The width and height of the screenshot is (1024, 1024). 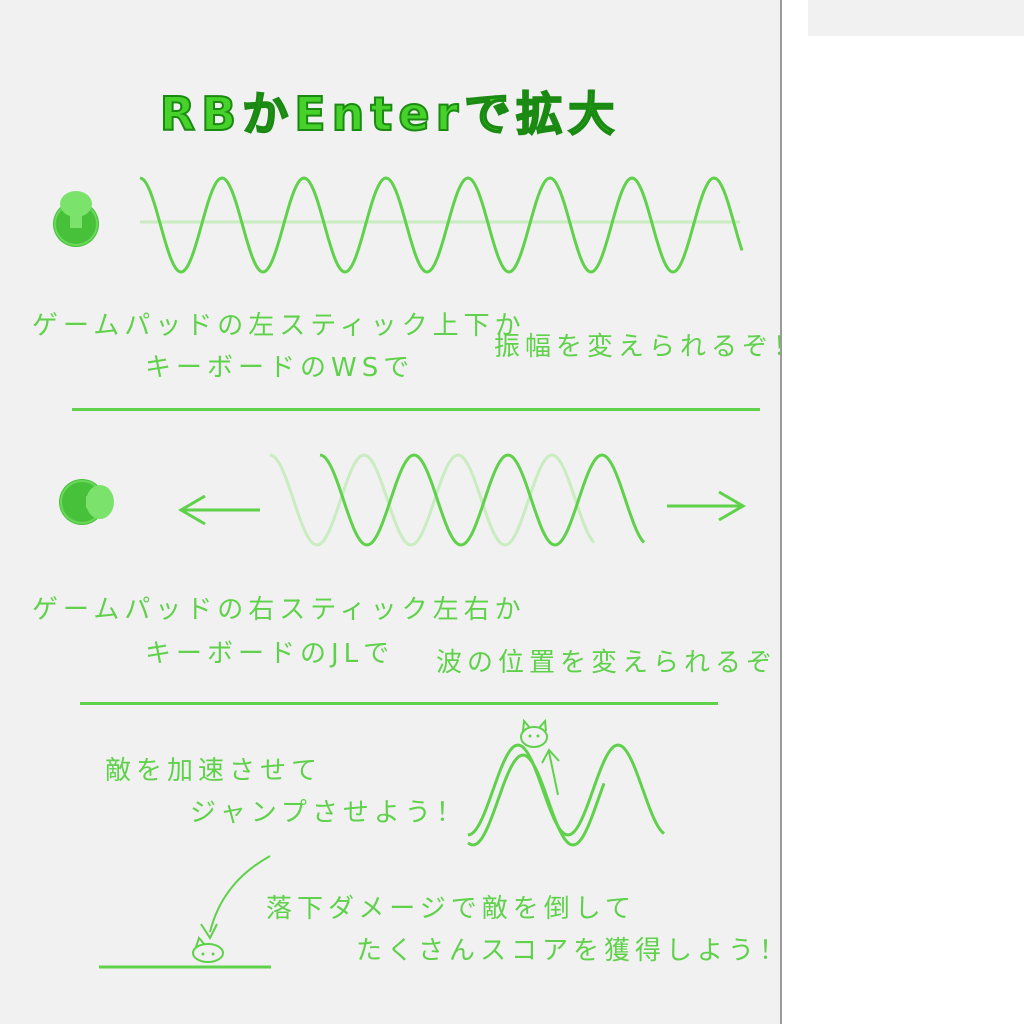 I want to click on page-title: RBかEnterで拡大, so click(x=390, y=114).